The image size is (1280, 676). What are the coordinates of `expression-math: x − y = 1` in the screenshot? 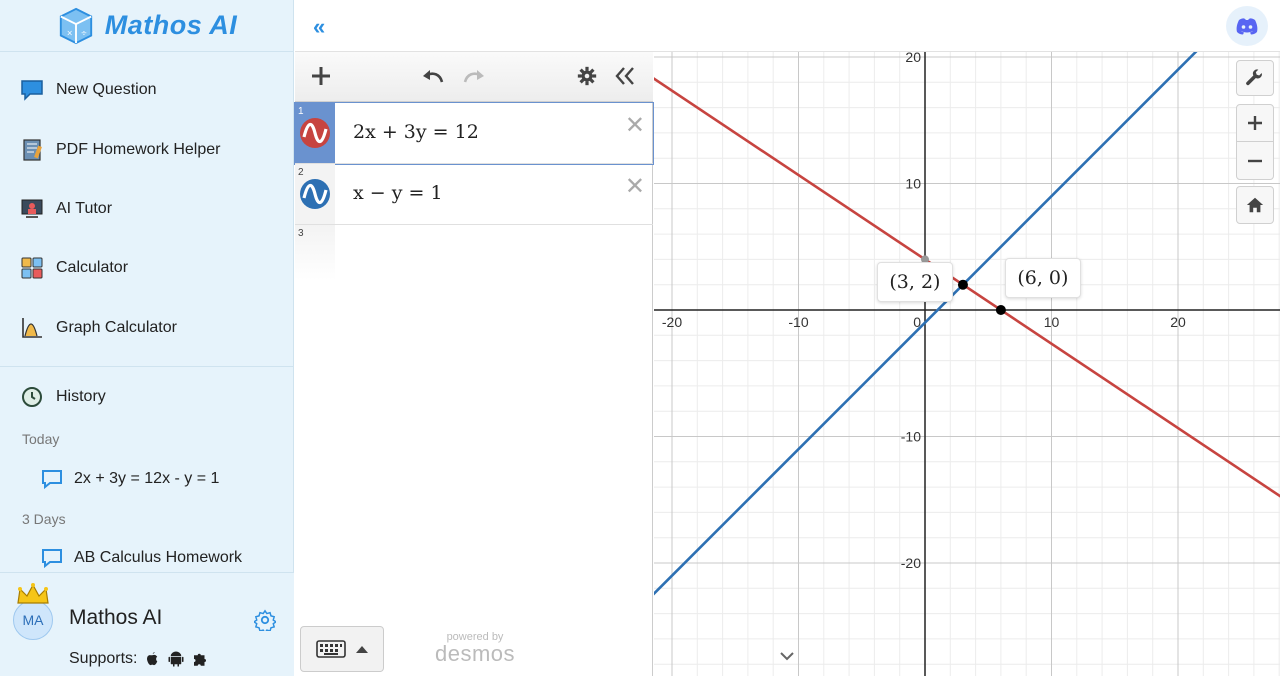 It's located at (398, 193).